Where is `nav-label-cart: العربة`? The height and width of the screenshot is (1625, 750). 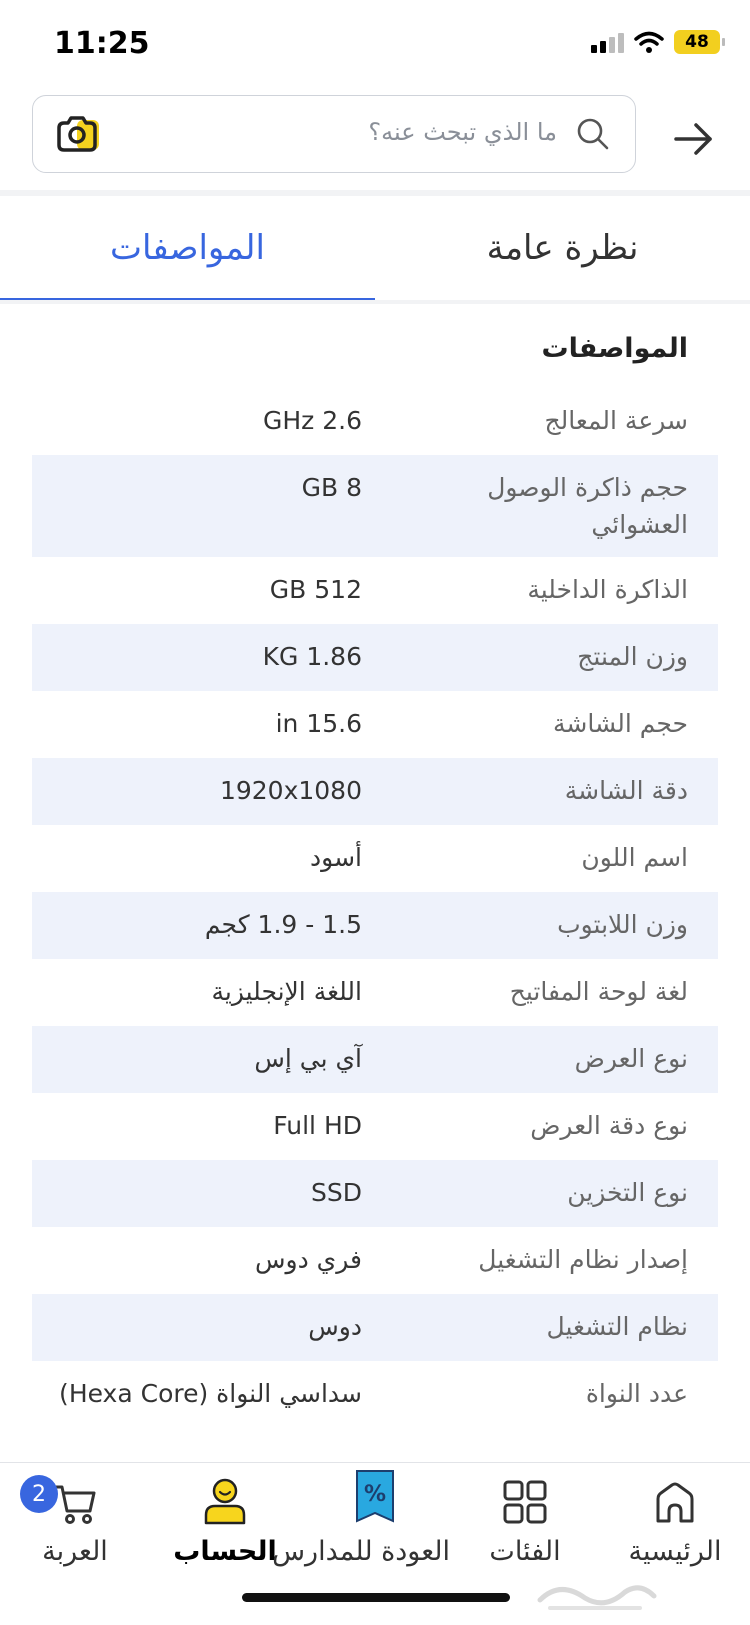 nav-label-cart: العربة is located at coordinates (75, 1551).